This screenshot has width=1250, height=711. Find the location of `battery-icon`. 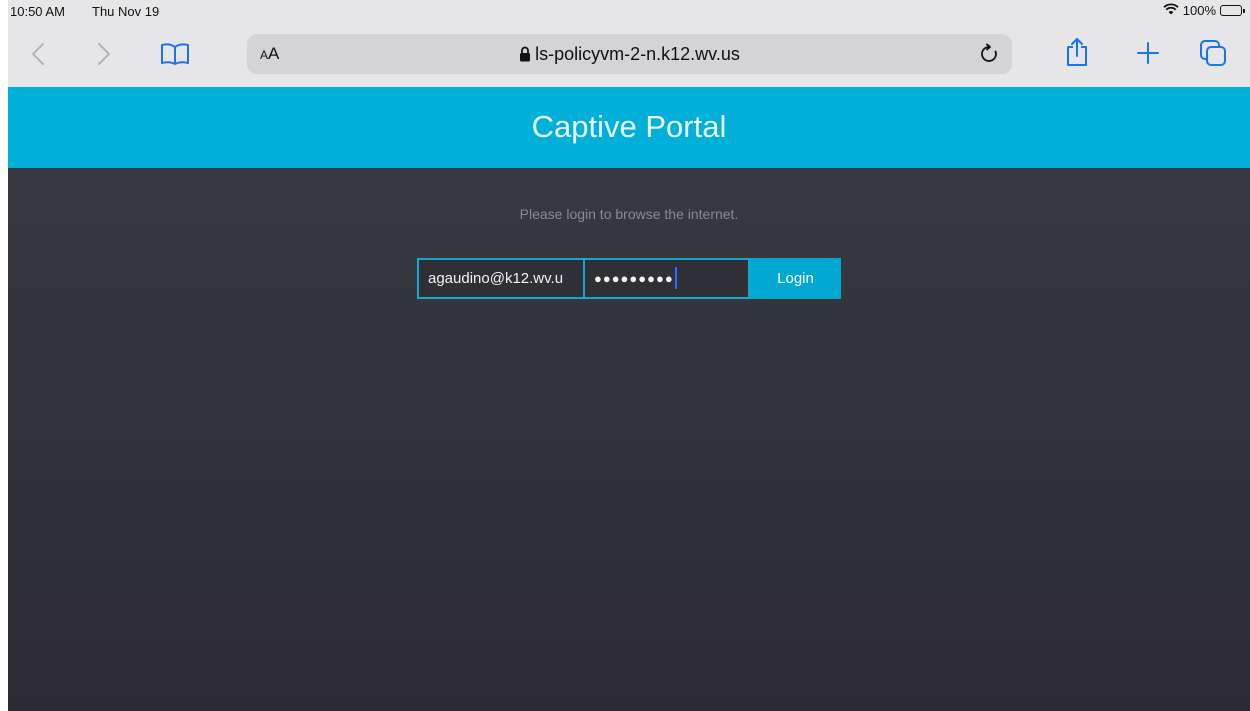

battery-icon is located at coordinates (1232, 10).